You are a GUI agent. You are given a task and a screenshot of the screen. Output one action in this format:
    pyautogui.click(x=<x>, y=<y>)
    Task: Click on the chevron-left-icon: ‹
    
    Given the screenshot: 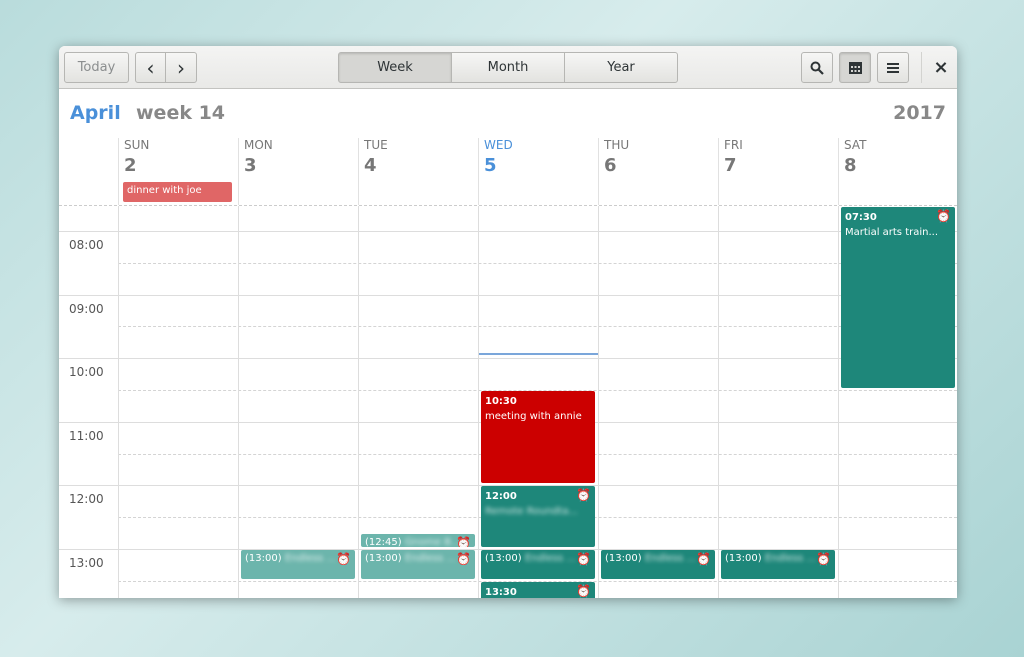 What is the action you would take?
    pyautogui.click(x=150, y=67)
    